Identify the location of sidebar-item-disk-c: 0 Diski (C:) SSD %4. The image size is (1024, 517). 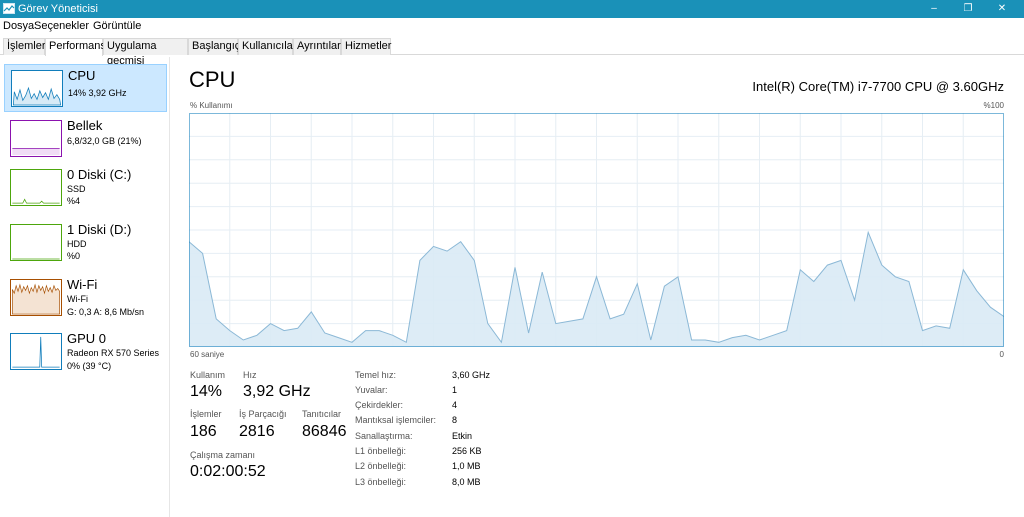
(85, 188).